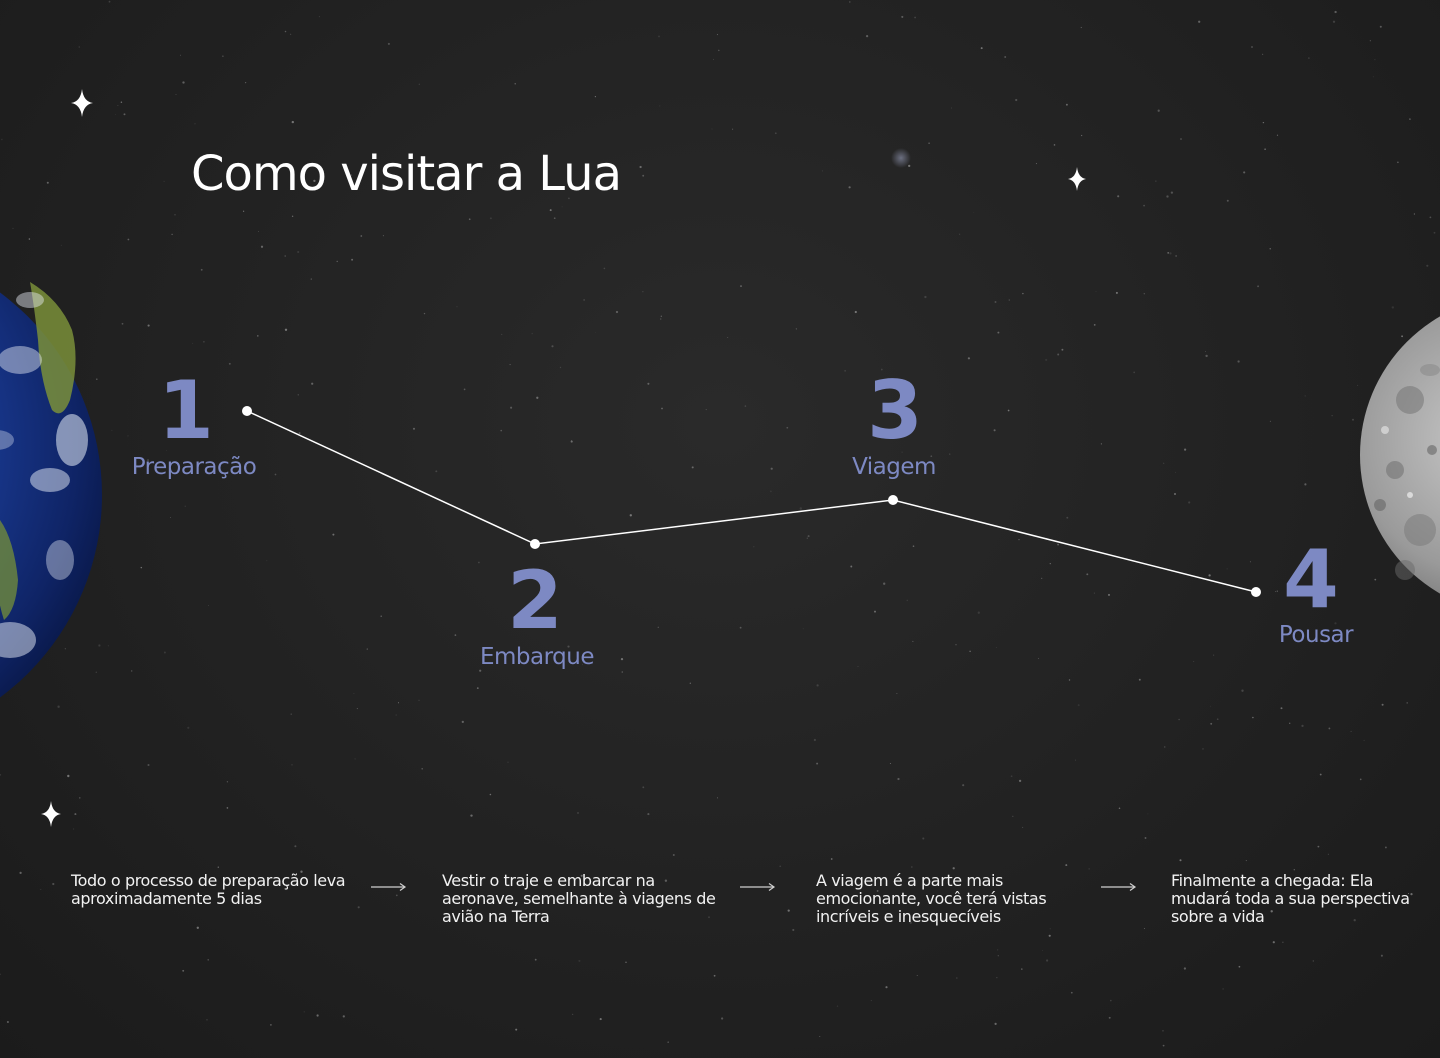 Image resolution: width=1440 pixels, height=1058 pixels. Describe the element at coordinates (535, 544) in the screenshot. I see `step-2-node` at that location.